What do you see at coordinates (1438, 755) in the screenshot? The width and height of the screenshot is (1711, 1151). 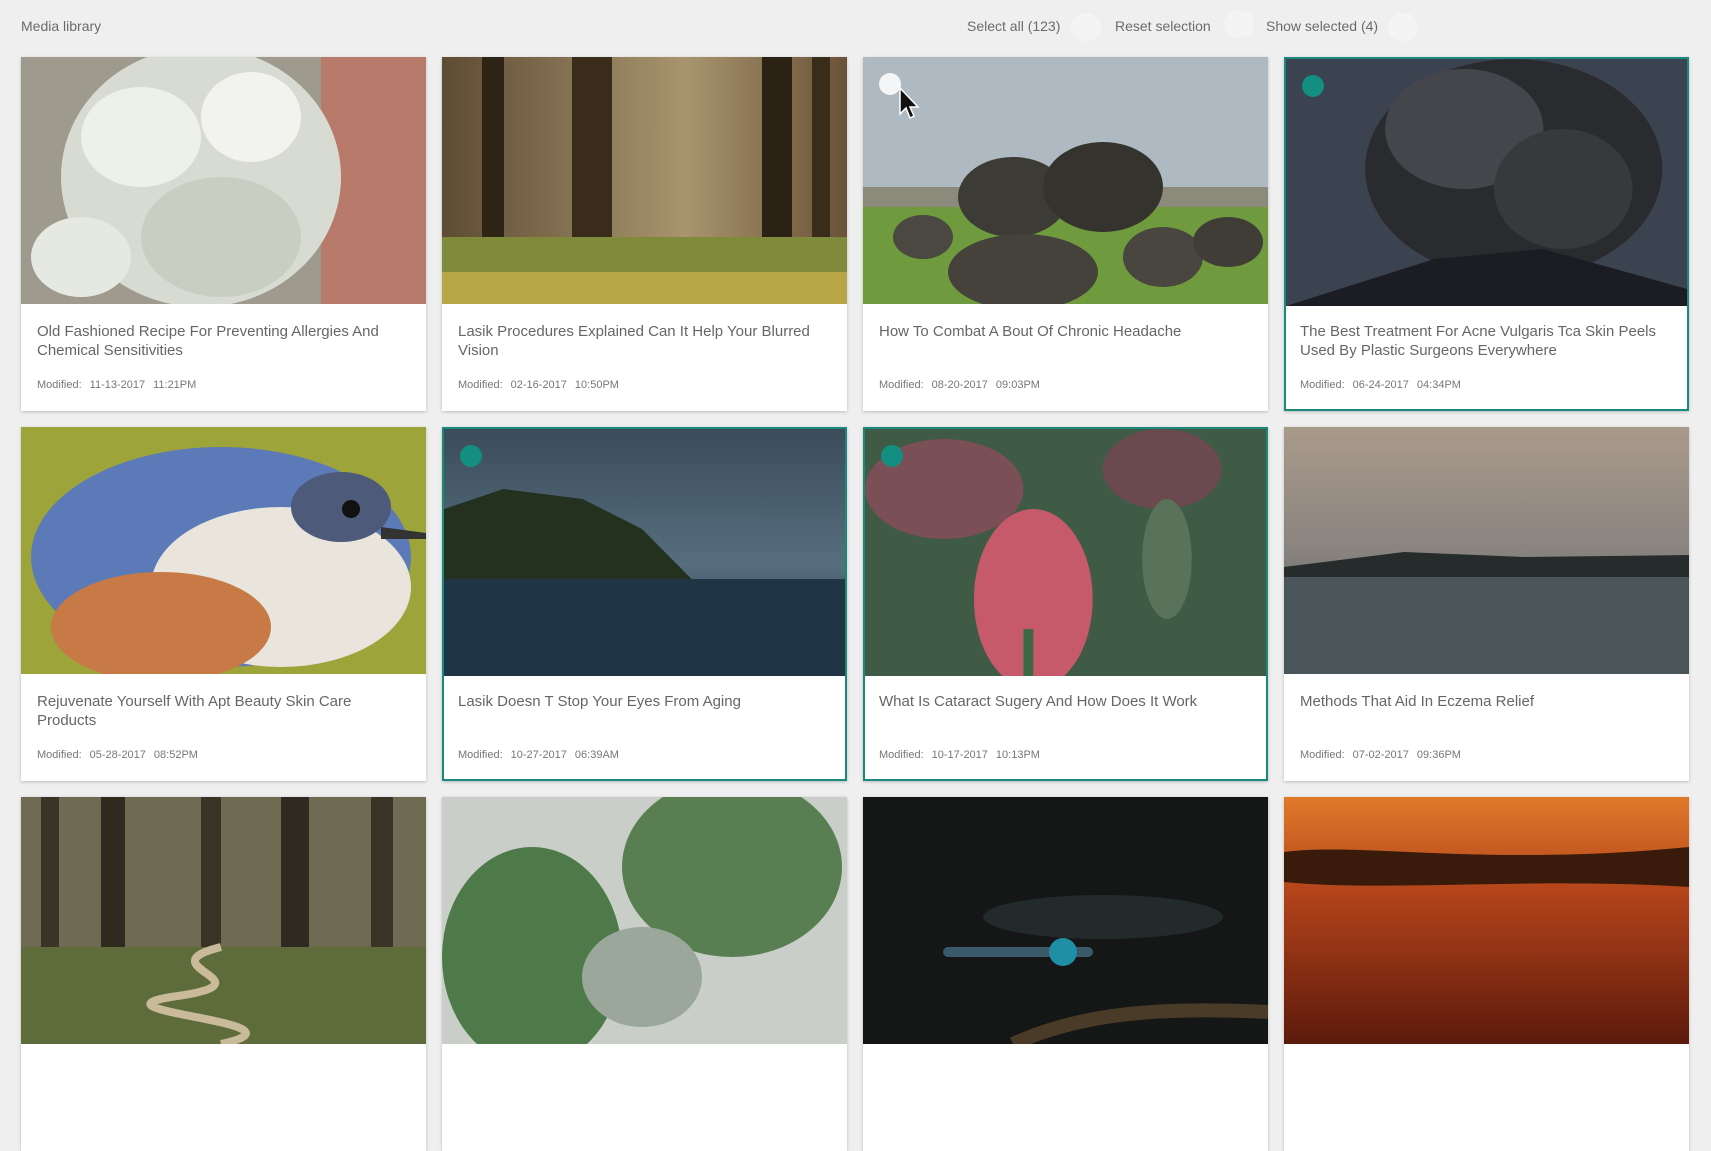 I see `modified-time: 09:36PM` at bounding box center [1438, 755].